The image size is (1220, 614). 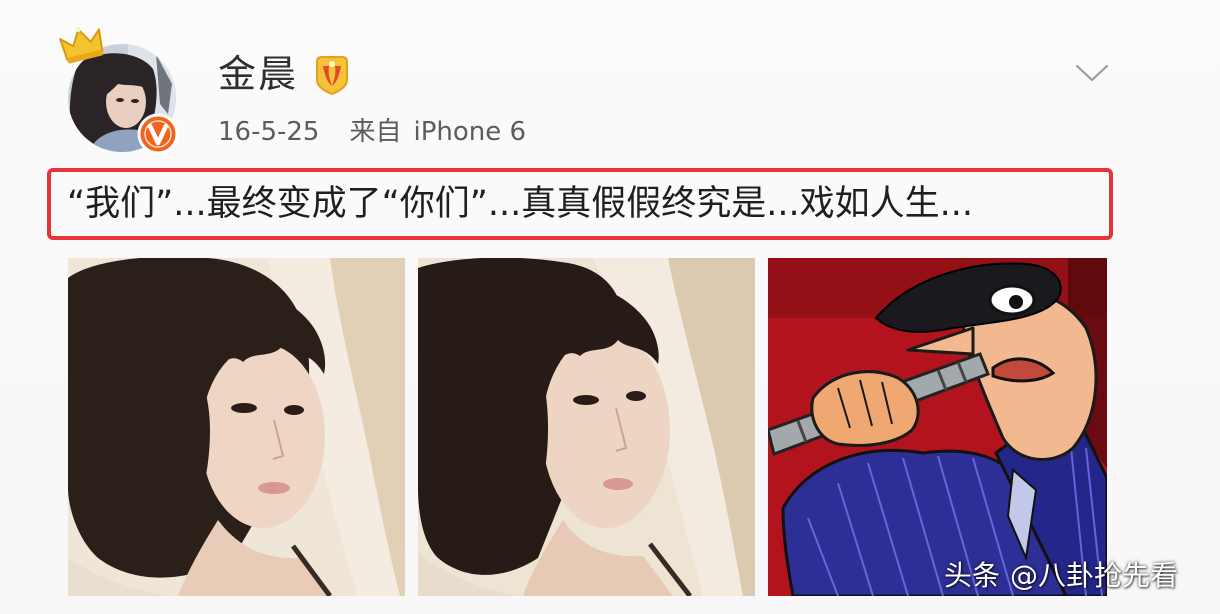 I want to click on verified-v-icon, so click(x=158, y=134).